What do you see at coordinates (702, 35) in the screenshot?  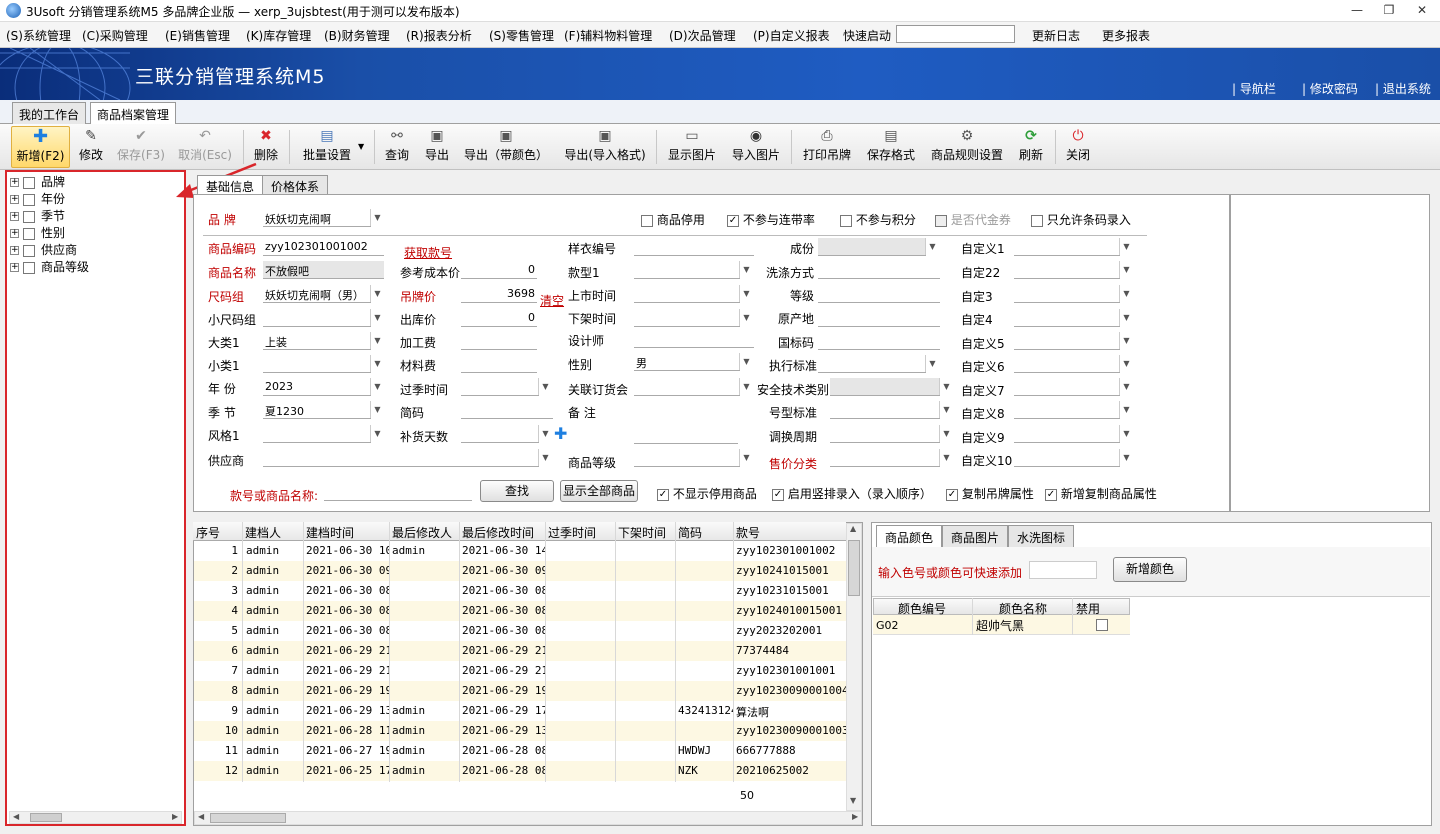 I see `menu-defective: (D)次品管理` at bounding box center [702, 35].